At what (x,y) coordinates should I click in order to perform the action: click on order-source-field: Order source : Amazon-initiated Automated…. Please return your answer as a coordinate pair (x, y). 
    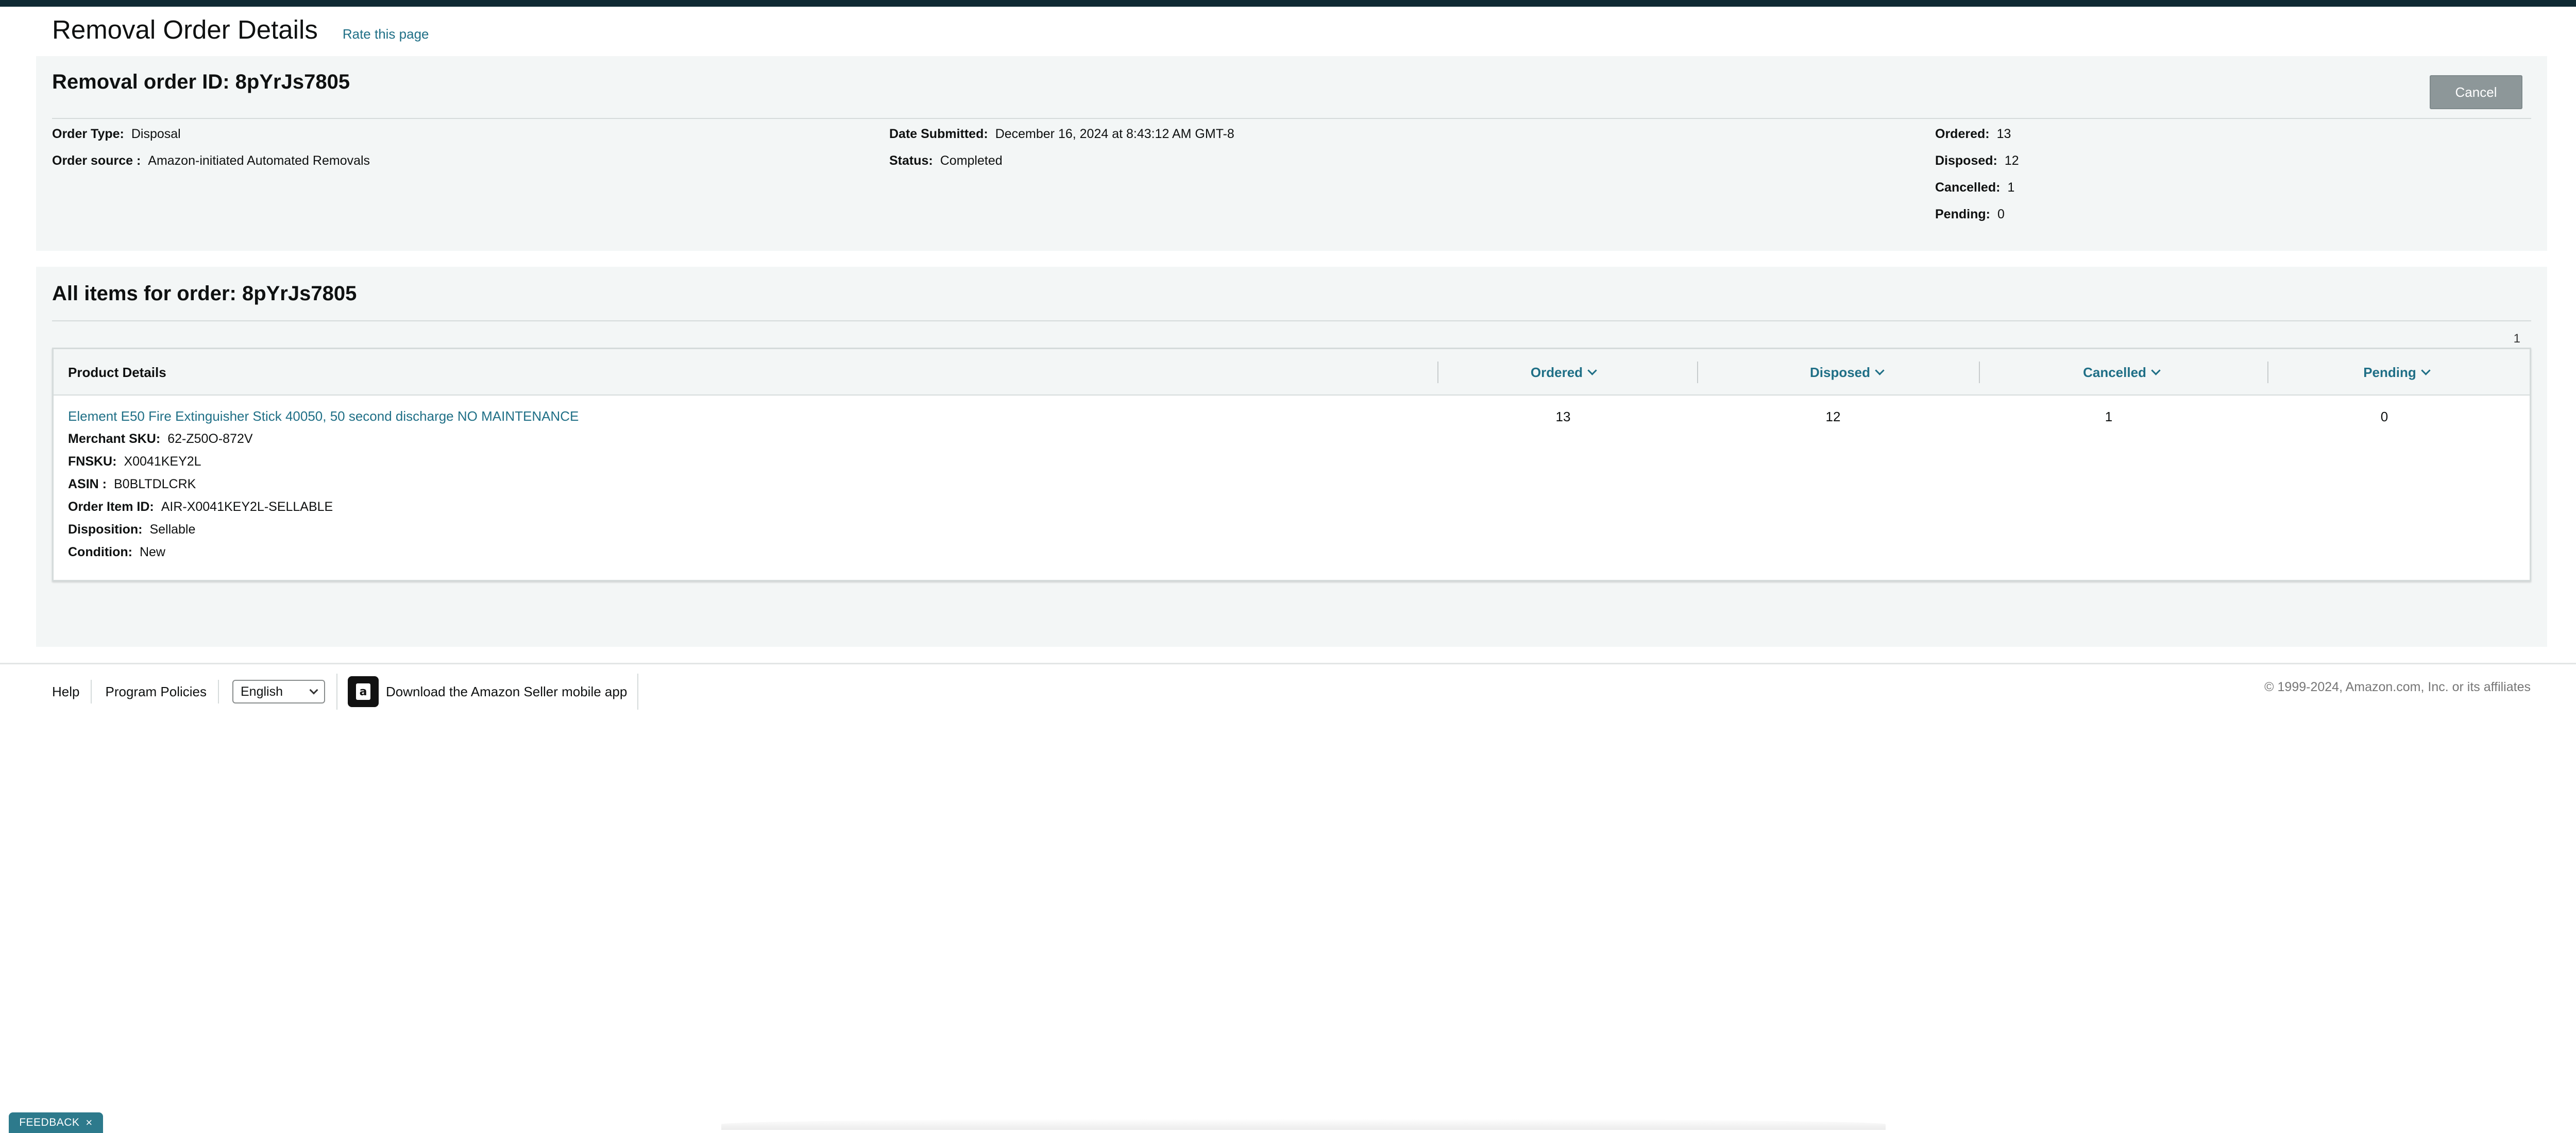
    Looking at the image, I should click on (211, 161).